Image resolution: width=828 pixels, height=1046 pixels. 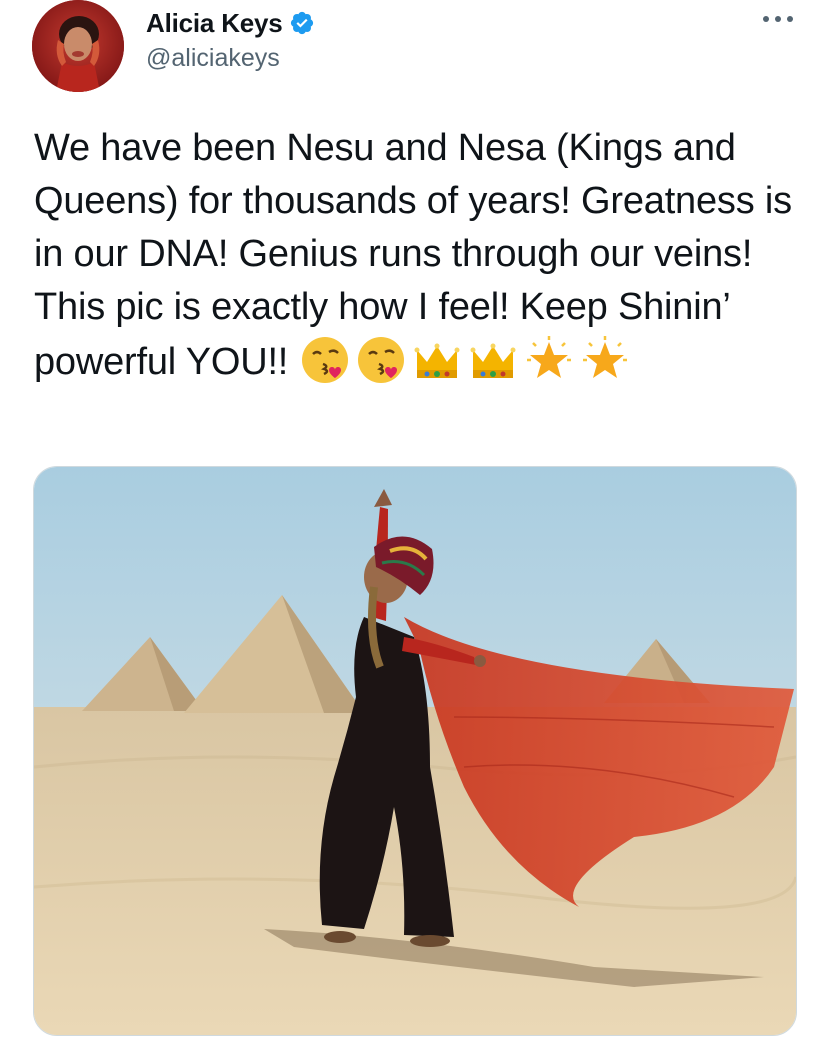 I want to click on display-name: Alicia Keys, so click(x=214, y=23).